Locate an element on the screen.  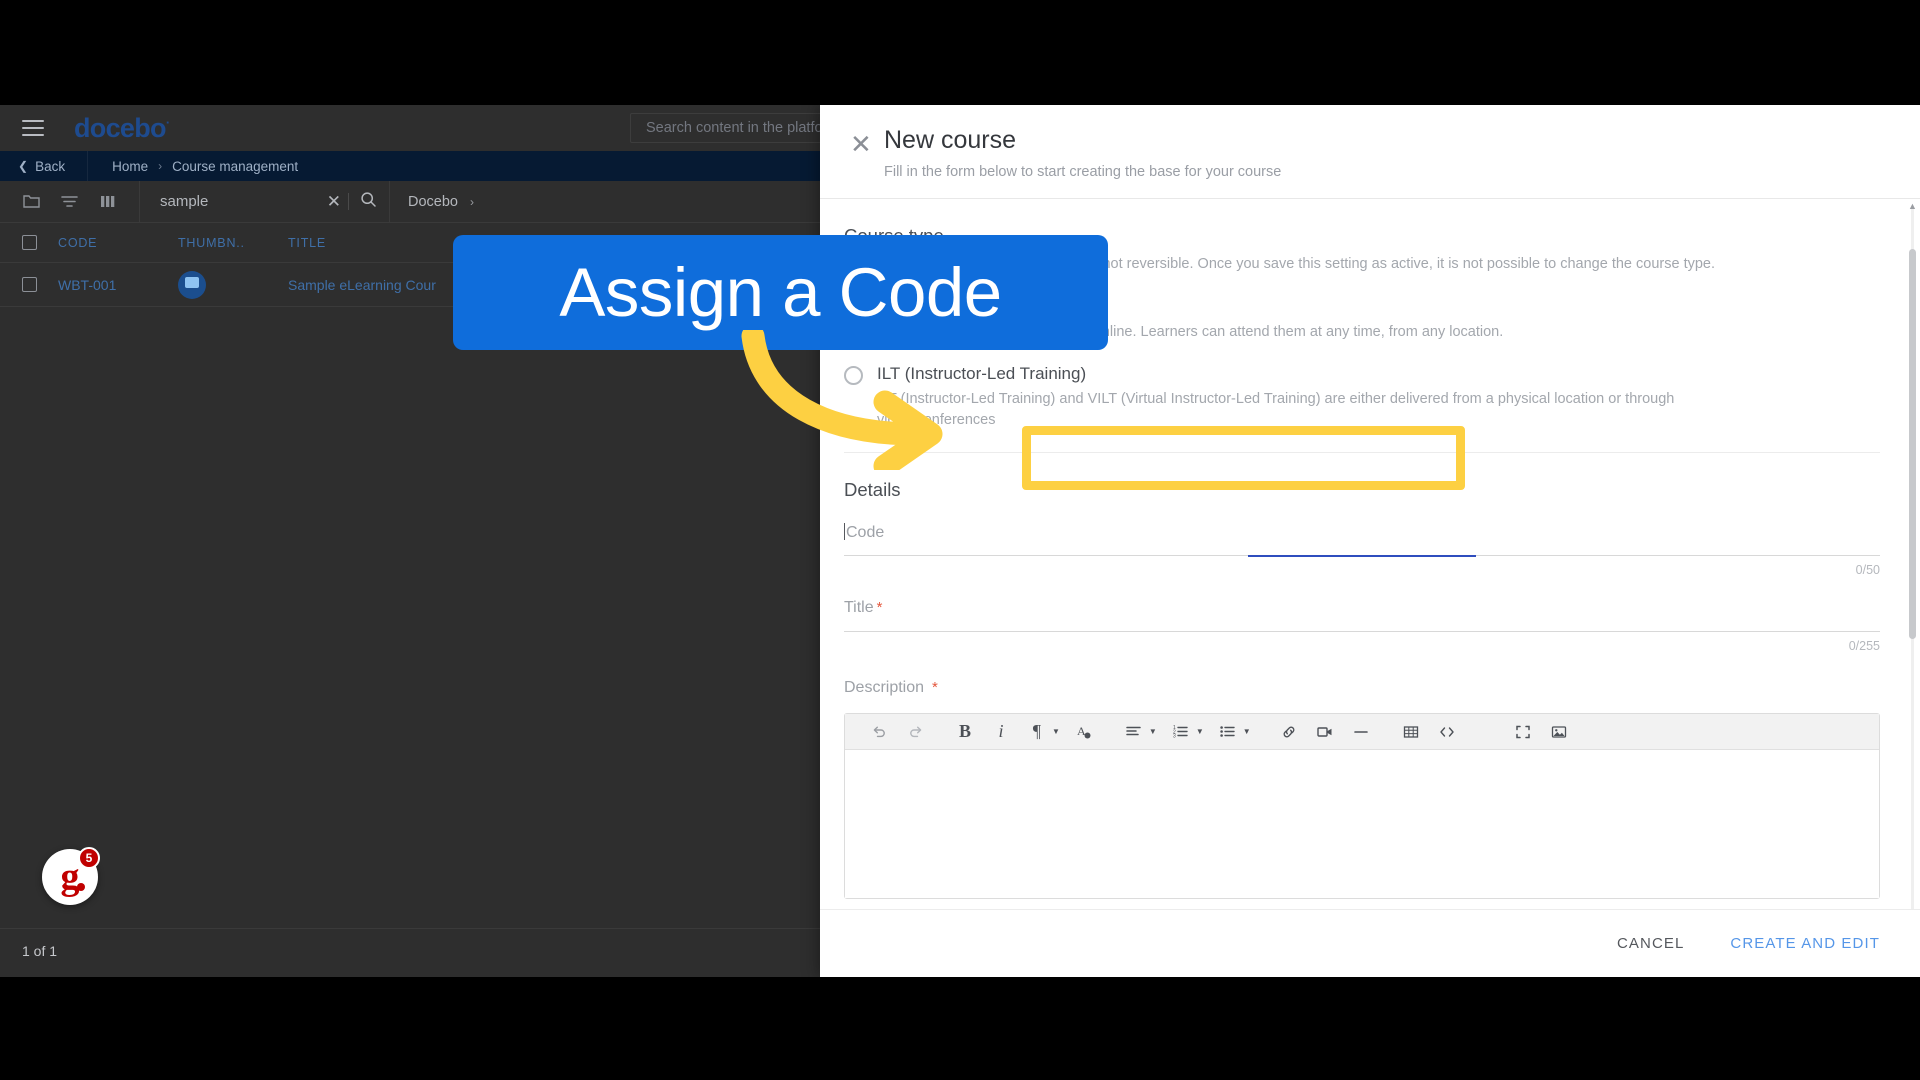
category-filter-label: Docebo is located at coordinates (433, 201).